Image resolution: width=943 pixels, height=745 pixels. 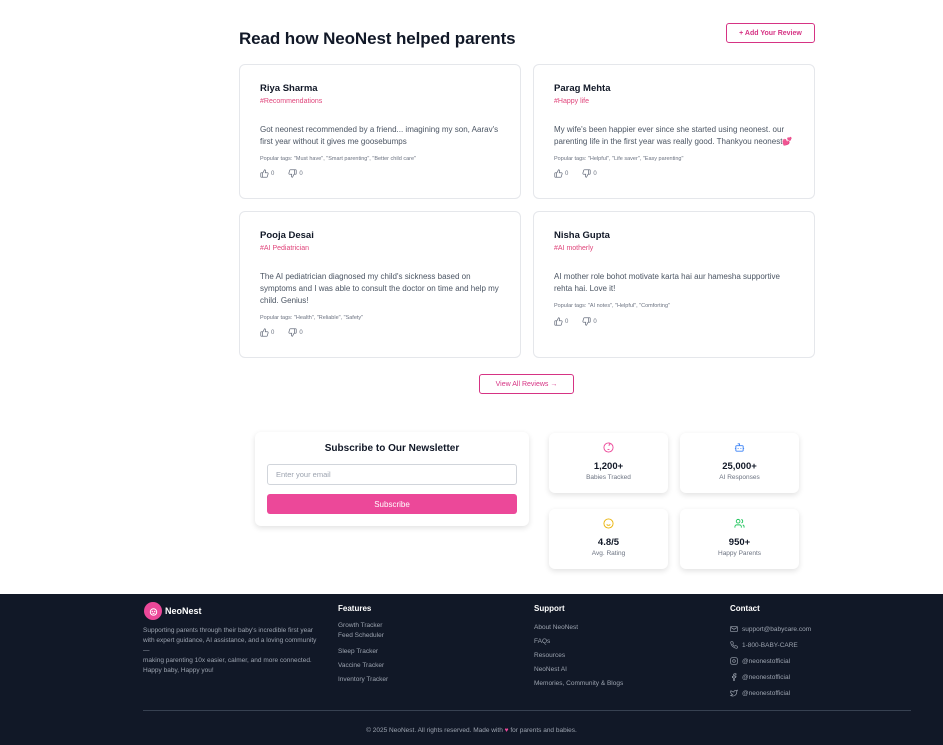 I want to click on mail-icon, so click(x=734, y=629).